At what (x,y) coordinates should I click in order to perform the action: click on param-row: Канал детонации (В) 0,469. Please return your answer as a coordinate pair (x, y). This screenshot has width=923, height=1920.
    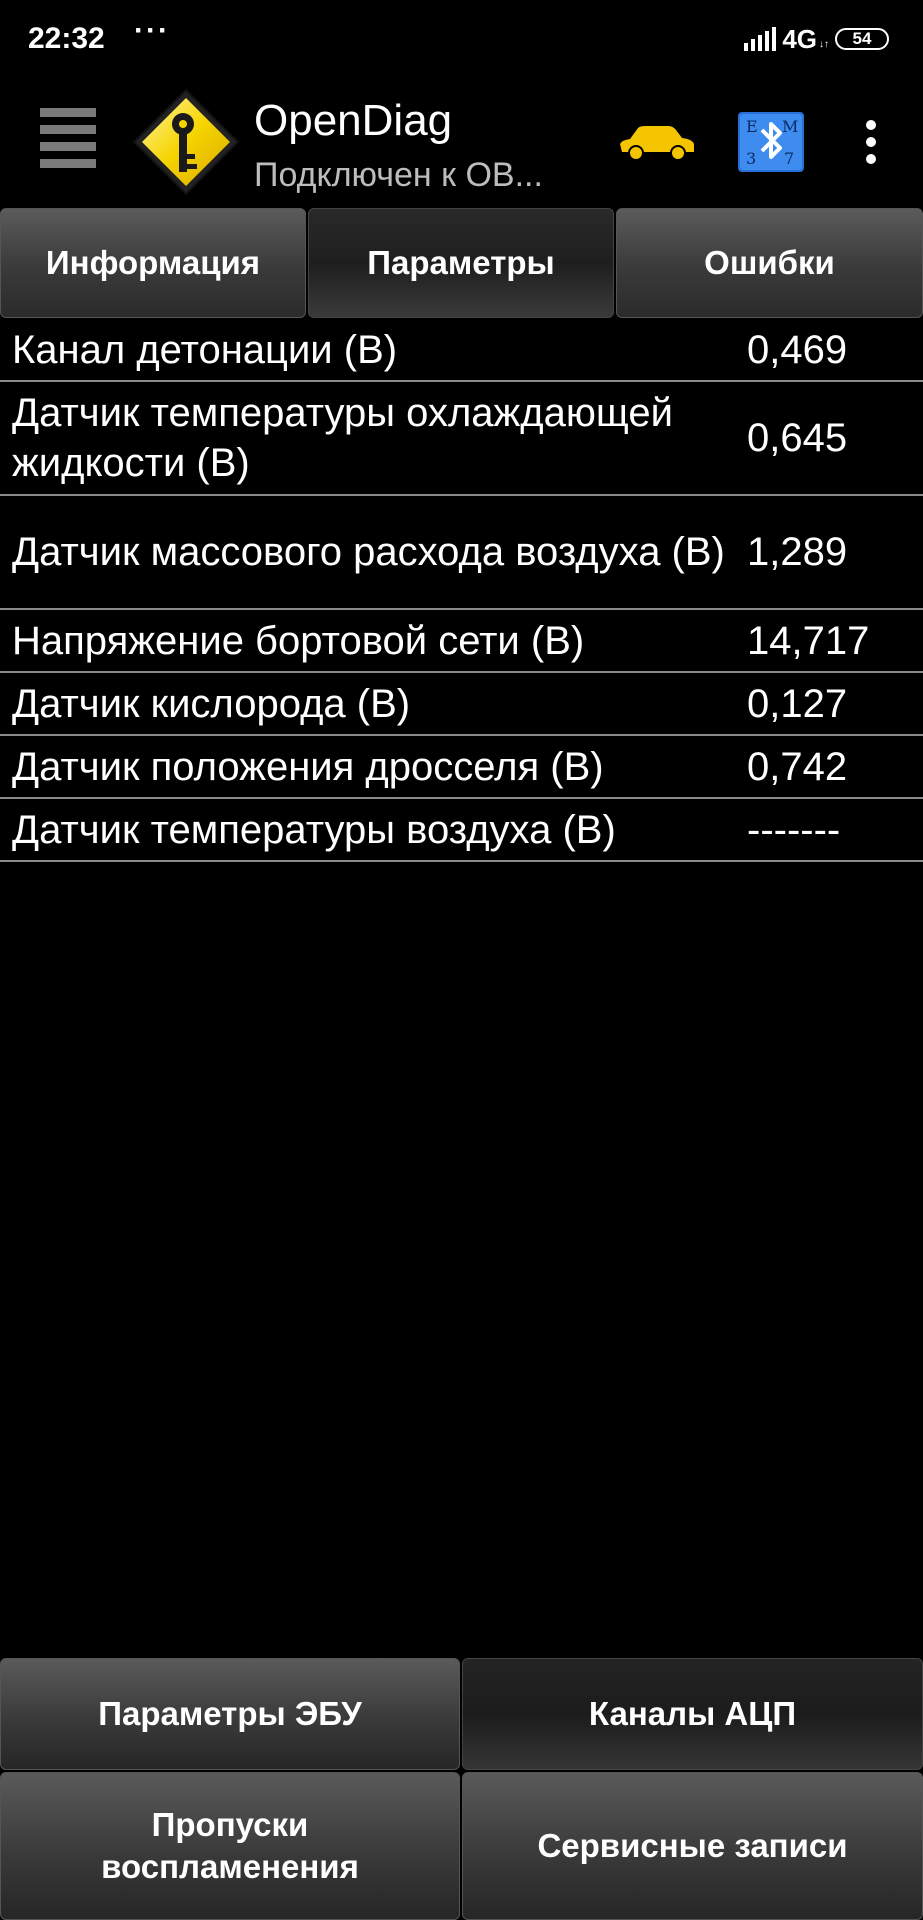
    Looking at the image, I should click on (461, 351).